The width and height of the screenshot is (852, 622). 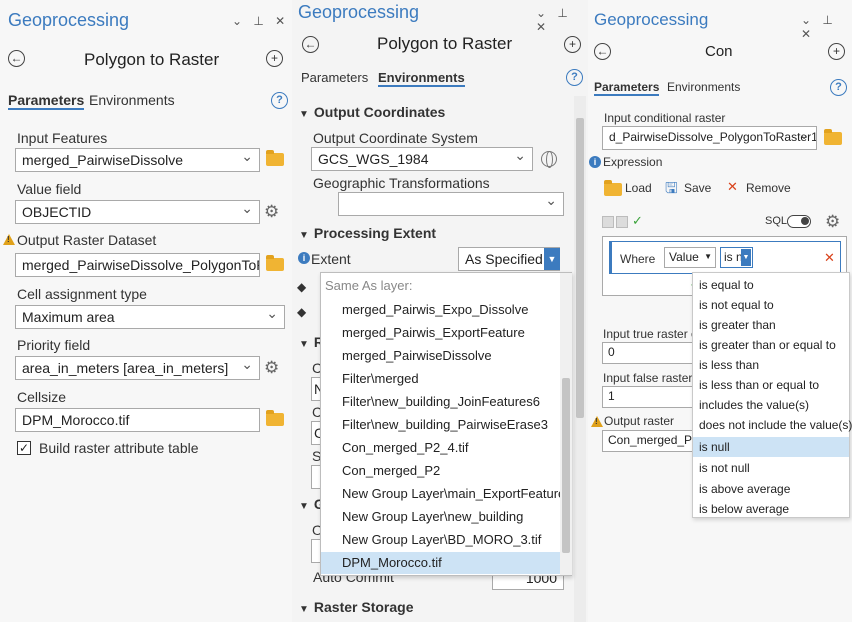 I want to click on dropdown-option: New Group Layer\new_building, so click(x=446, y=517).